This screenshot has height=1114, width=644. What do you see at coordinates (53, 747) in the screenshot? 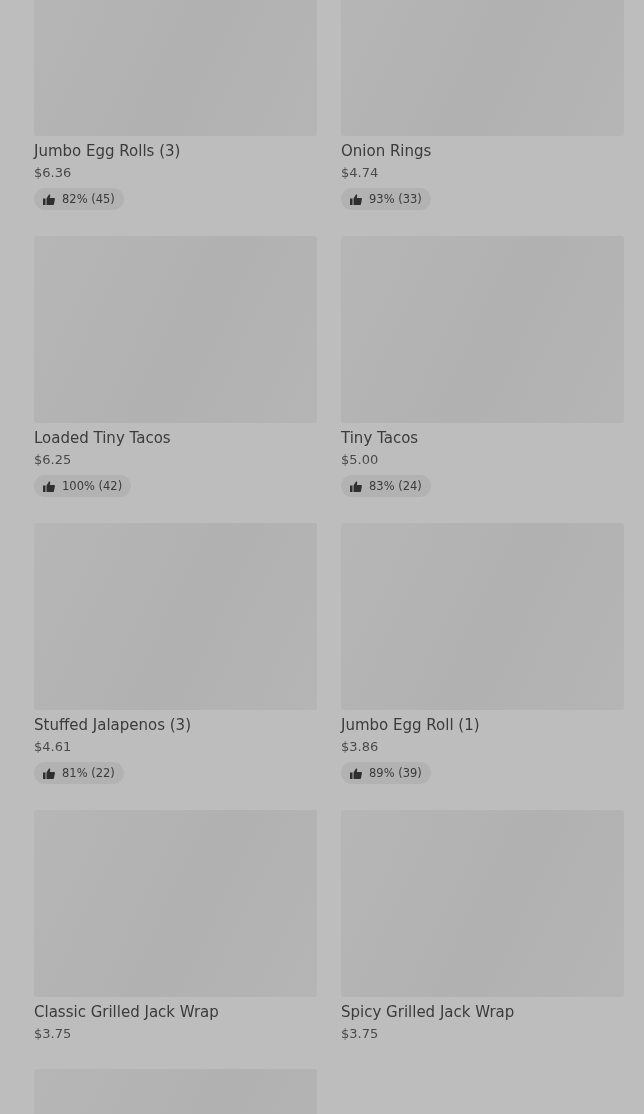
I see `item-price: $4.61` at bounding box center [53, 747].